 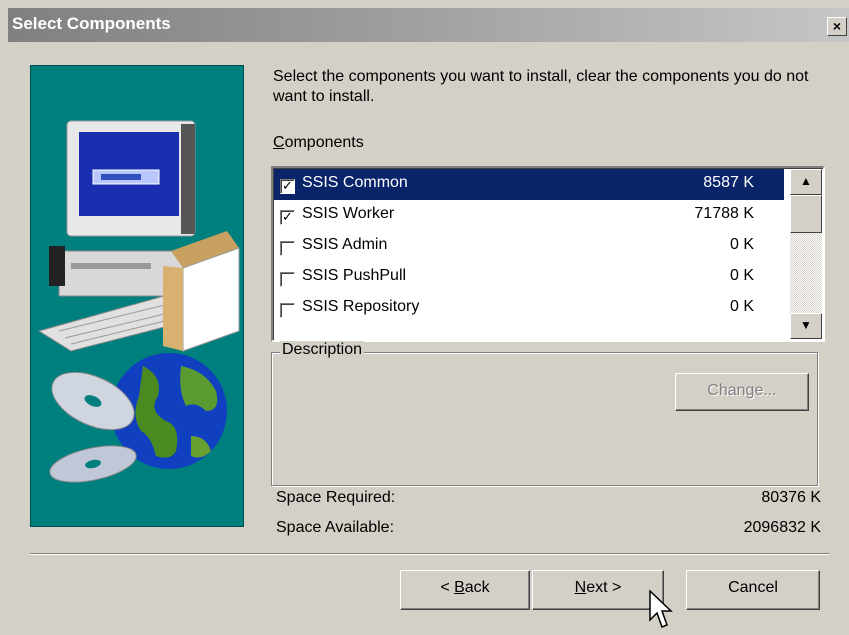 I want to click on scroll-down-button: ▼, so click(x=806, y=326).